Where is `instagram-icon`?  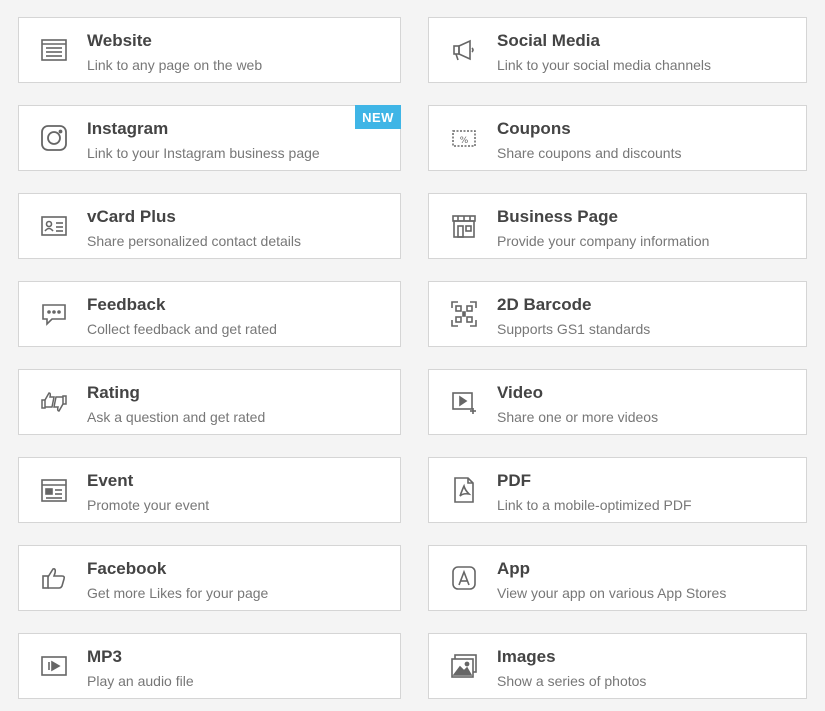
instagram-icon is located at coordinates (54, 138).